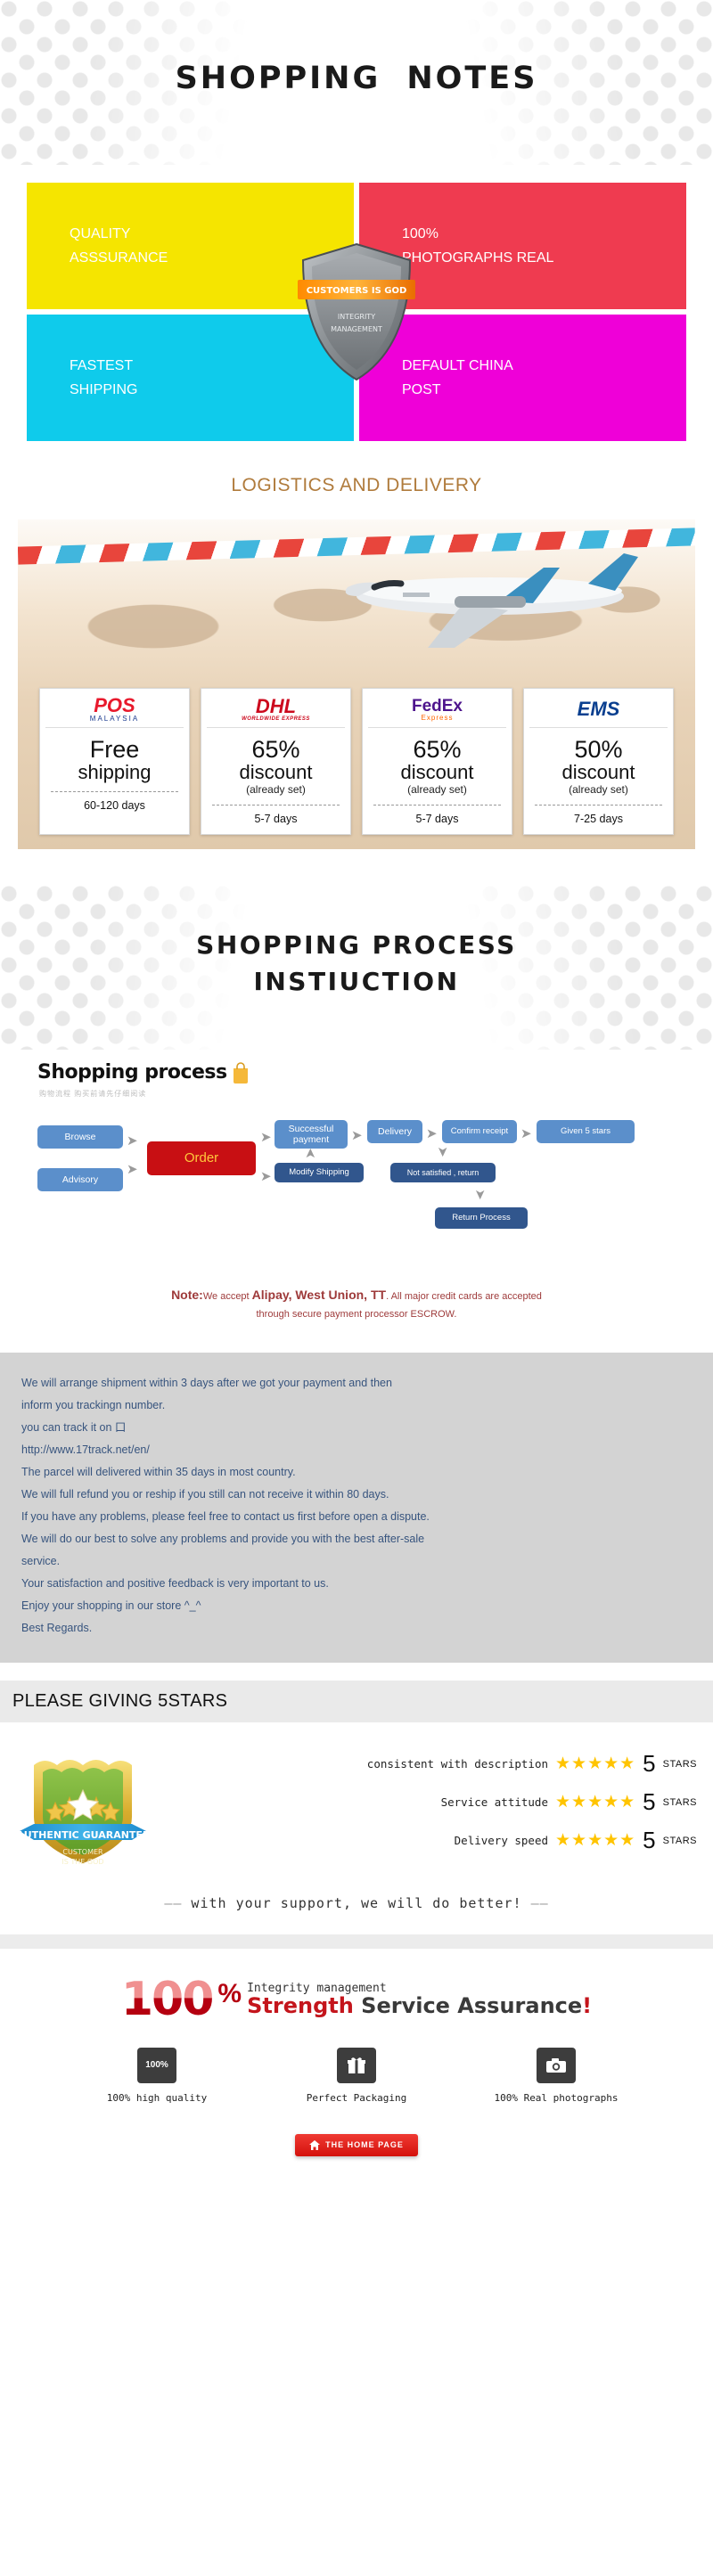 This screenshot has width=713, height=2576. I want to click on carrier-logo-fedex: FedEx Express, so click(437, 712).